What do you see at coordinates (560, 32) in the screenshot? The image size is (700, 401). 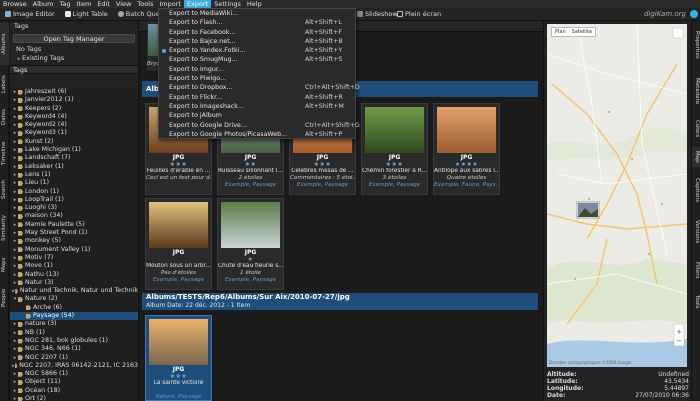 I see `map-tab-plan: Plan` at bounding box center [560, 32].